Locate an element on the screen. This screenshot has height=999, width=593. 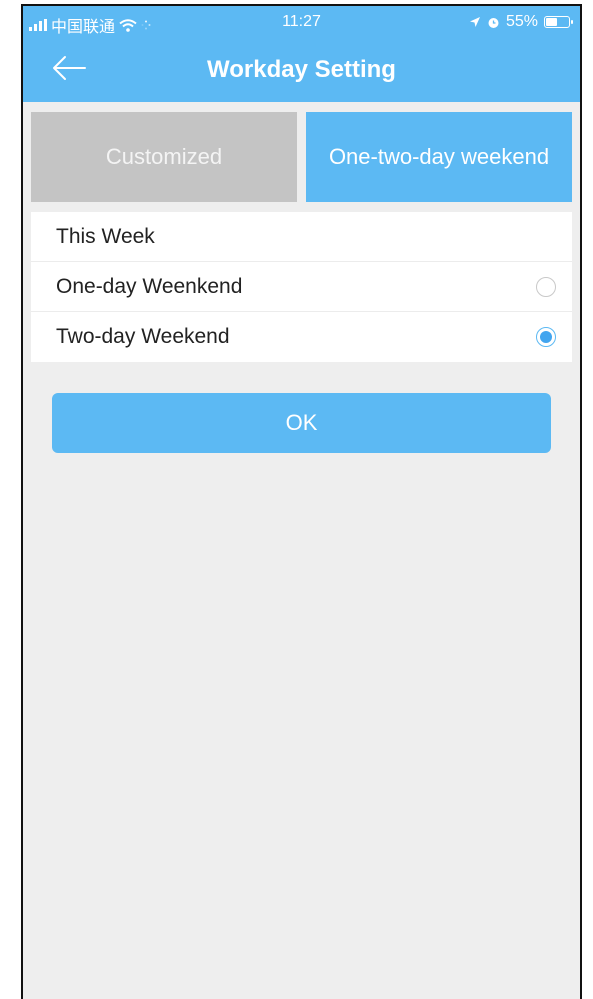
ok-button-label: OK is located at coordinates (301, 422).